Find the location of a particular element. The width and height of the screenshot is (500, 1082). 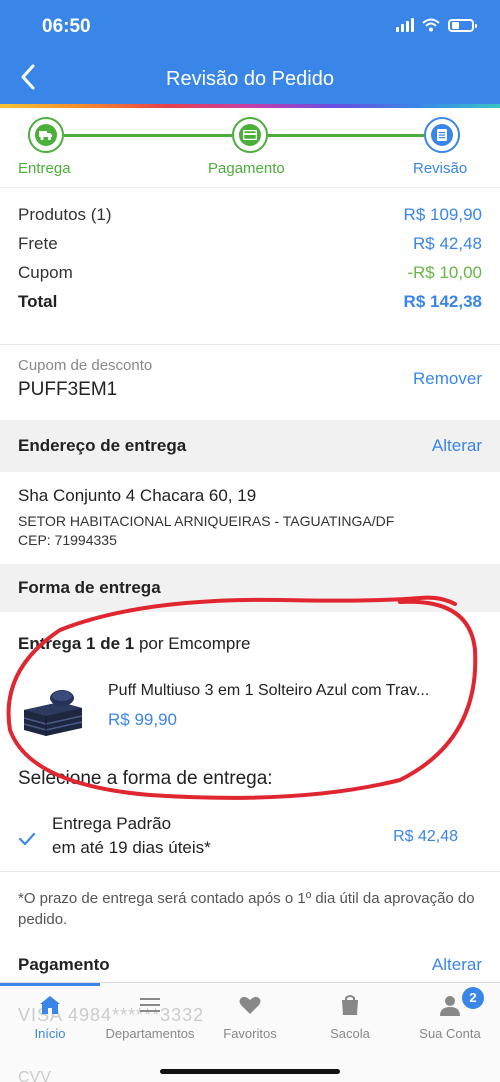

shipping-label: Frete is located at coordinates (38, 243).